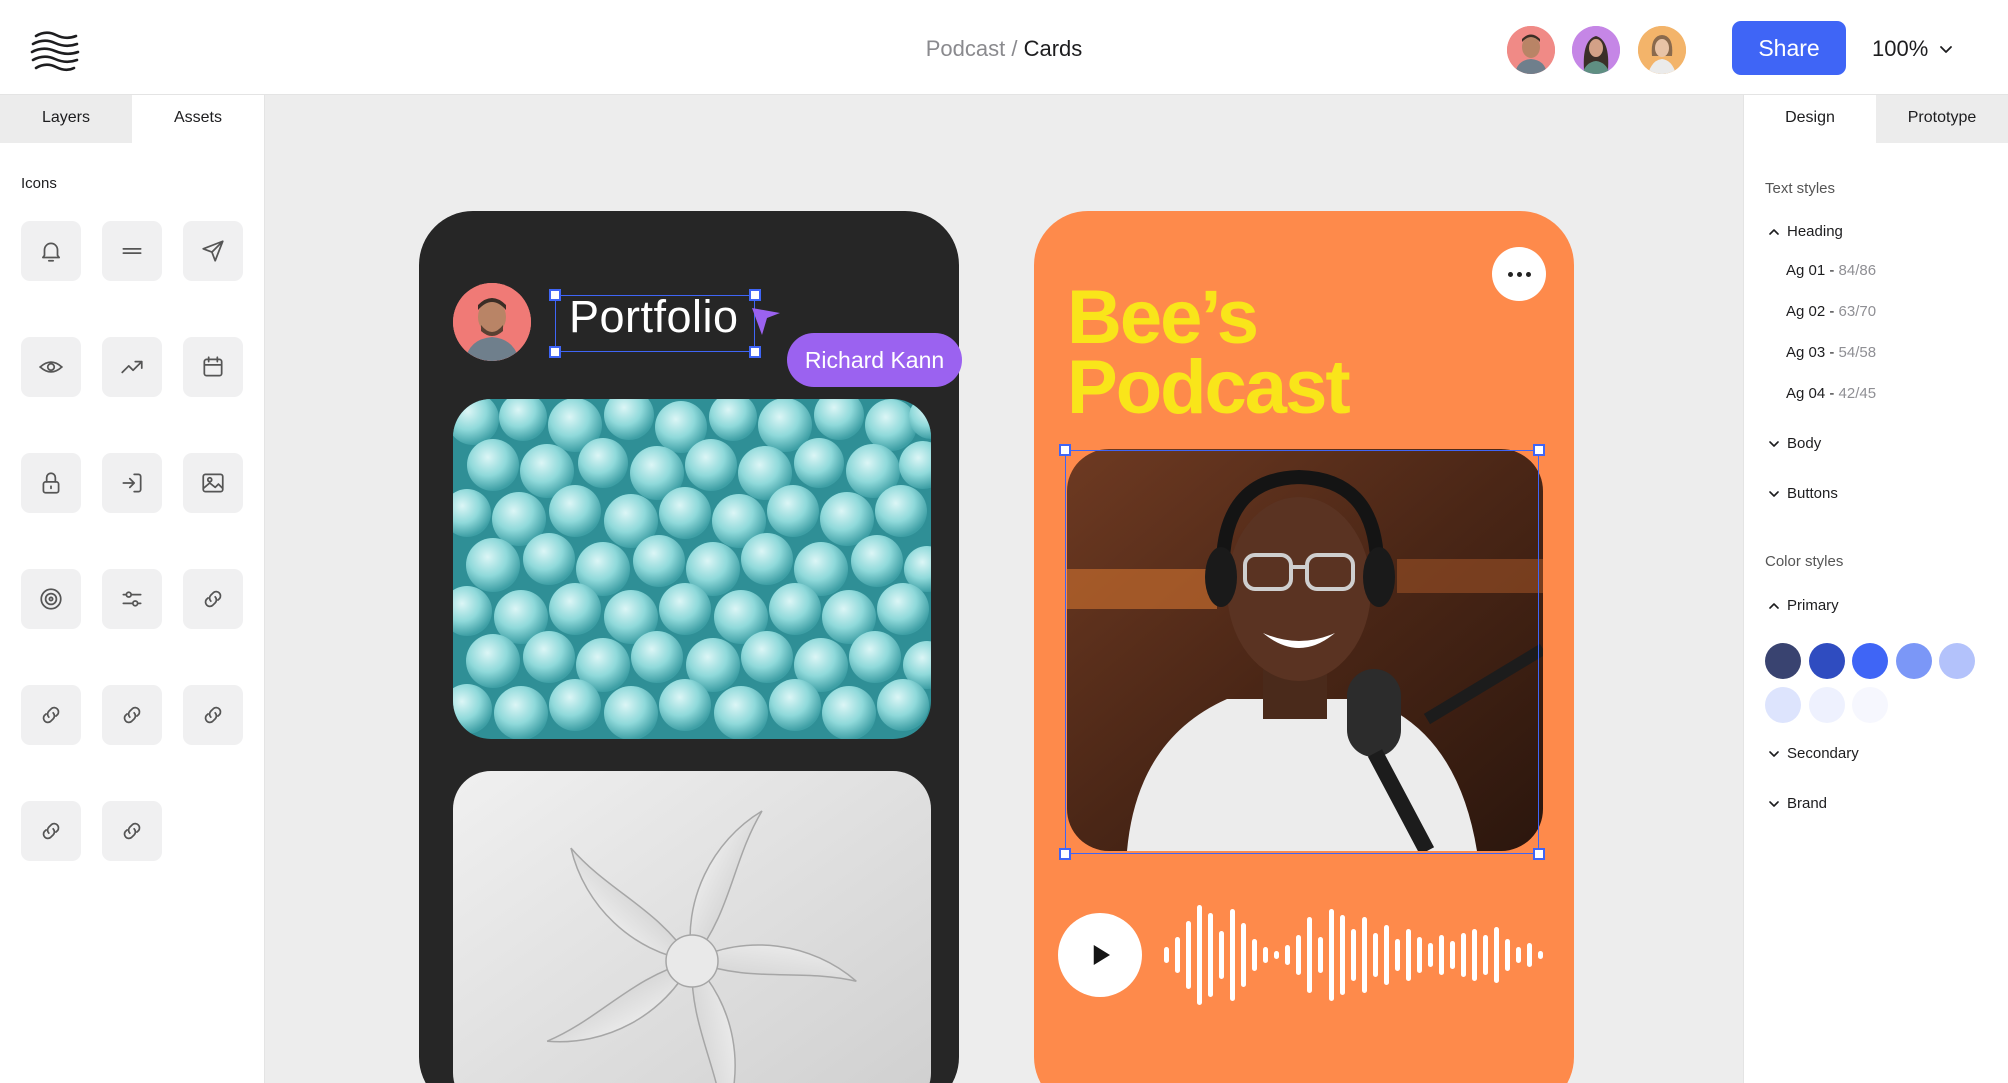 The width and height of the screenshot is (2008, 1083). I want to click on heading-group: Heading, so click(1805, 231).